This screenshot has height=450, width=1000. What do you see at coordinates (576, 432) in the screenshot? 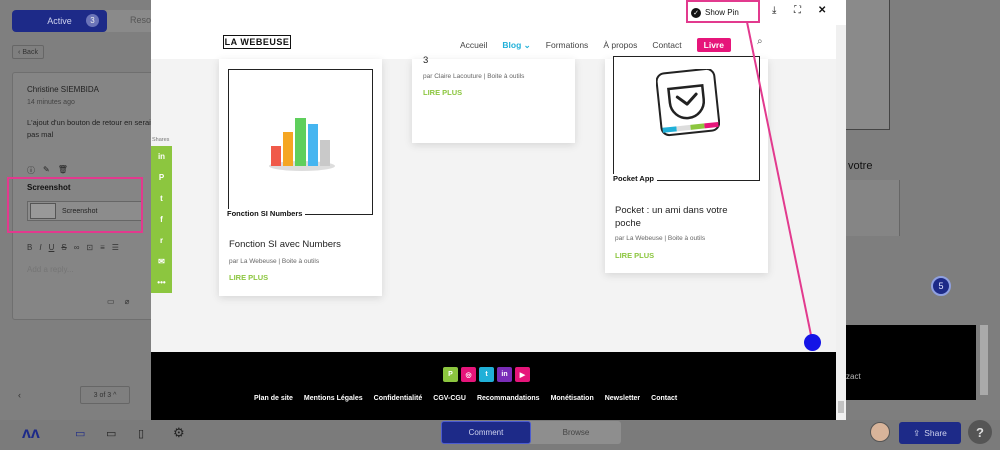
I see `browse-mode-button: Browse` at bounding box center [576, 432].